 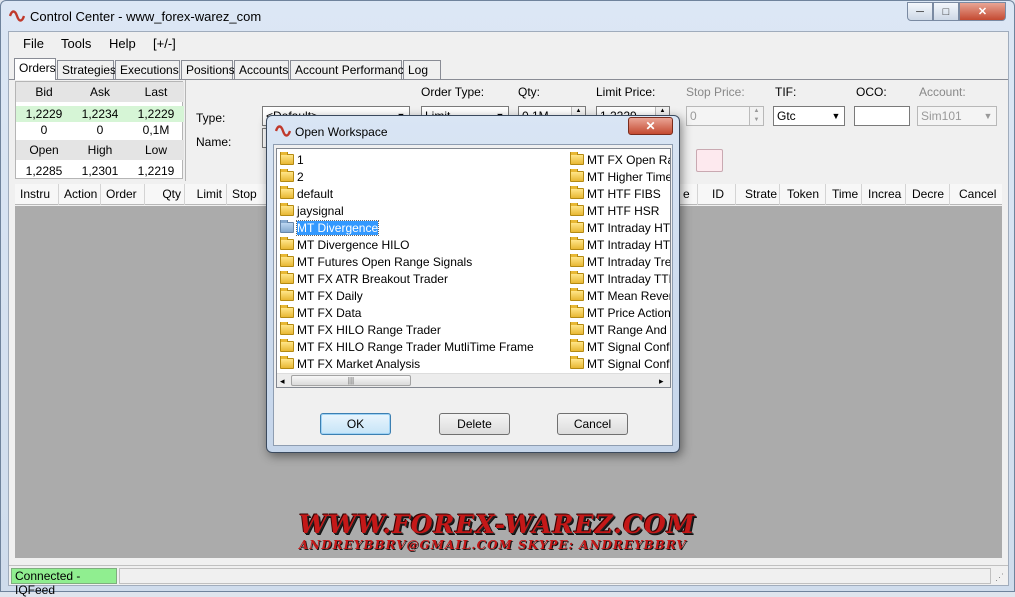 I want to click on col-qty: Qty, so click(x=165, y=194).